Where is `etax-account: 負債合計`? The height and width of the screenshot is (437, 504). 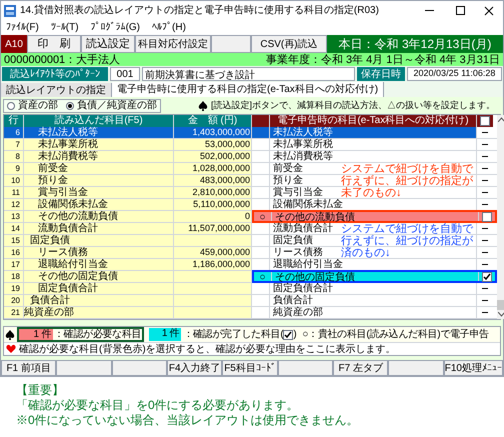
etax-account: 負債合計 is located at coordinates (293, 300).